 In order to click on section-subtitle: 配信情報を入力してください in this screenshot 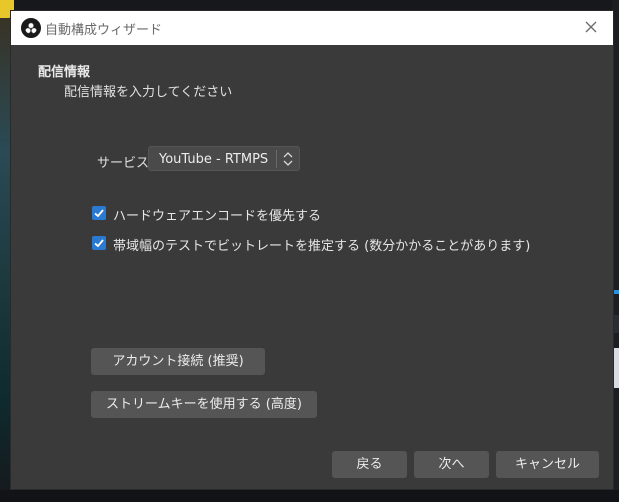, I will do `click(148, 92)`.